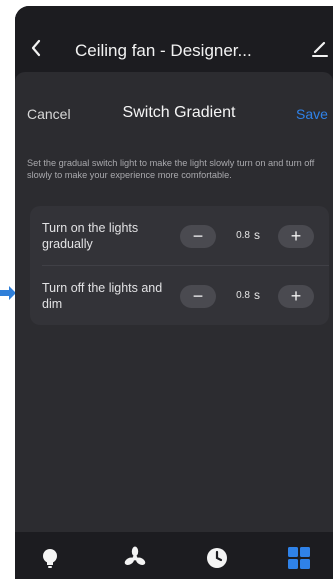 The height and width of the screenshot is (579, 333). I want to click on fan-icon, so click(135, 558).